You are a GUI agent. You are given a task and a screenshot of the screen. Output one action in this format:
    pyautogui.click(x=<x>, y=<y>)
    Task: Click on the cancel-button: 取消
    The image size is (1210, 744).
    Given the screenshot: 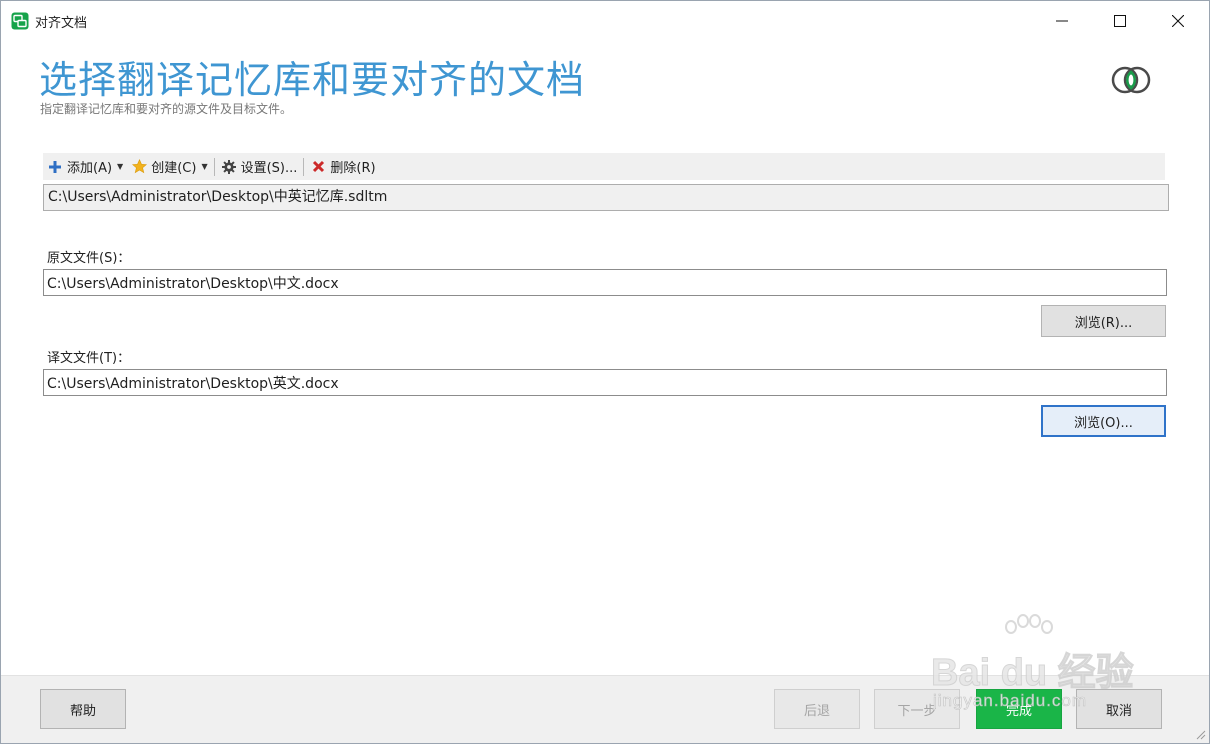 What is the action you would take?
    pyautogui.click(x=1119, y=709)
    